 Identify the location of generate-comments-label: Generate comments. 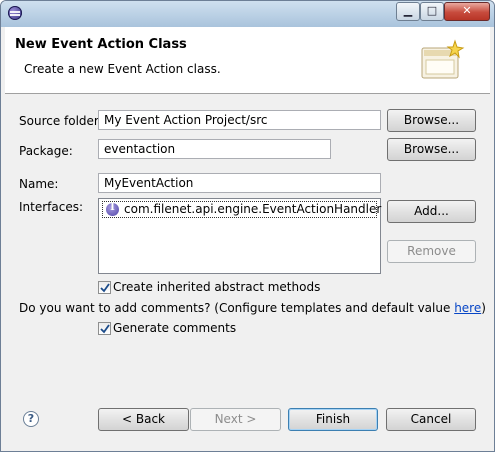
(174, 328).